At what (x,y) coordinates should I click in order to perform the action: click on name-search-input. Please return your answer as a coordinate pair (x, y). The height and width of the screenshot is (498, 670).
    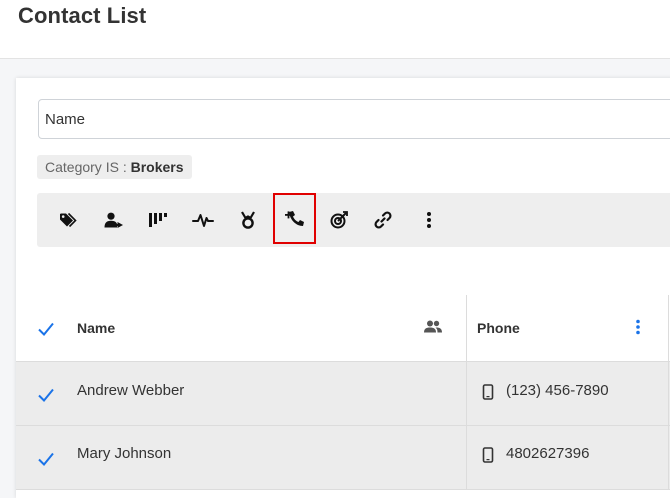
    Looking at the image, I should click on (354, 119).